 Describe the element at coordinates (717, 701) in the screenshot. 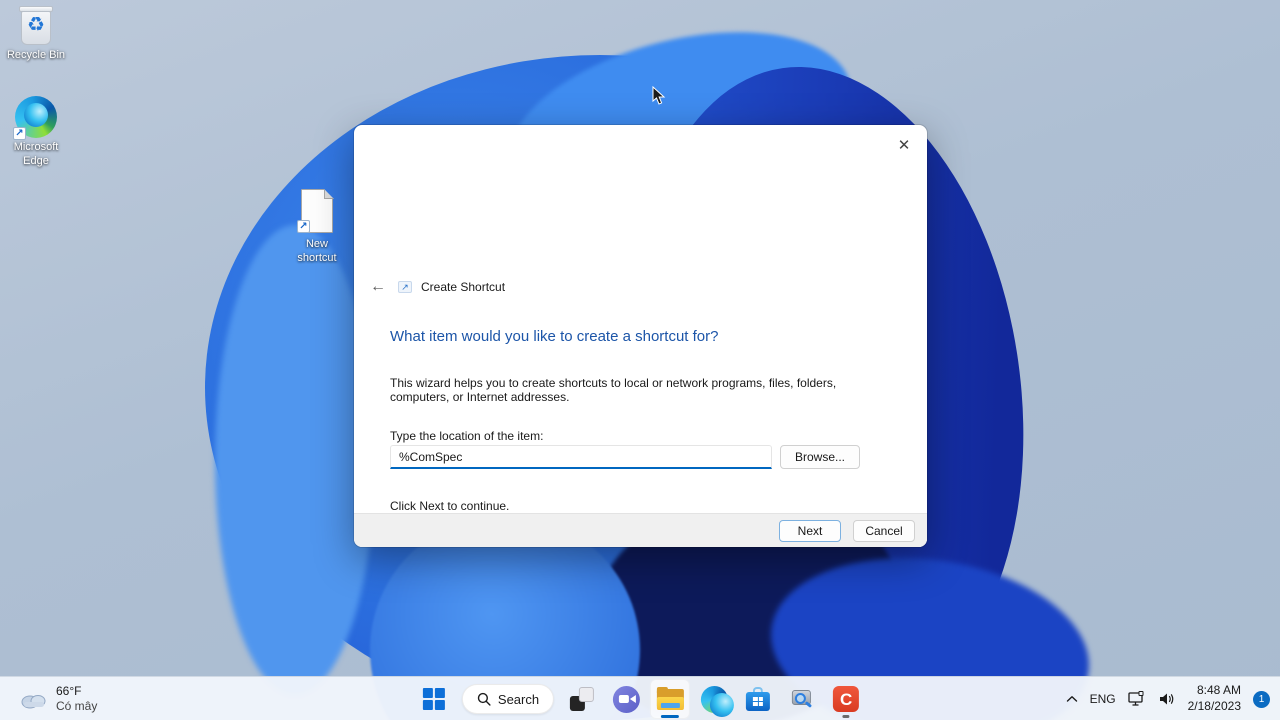

I see `edge-icon` at that location.